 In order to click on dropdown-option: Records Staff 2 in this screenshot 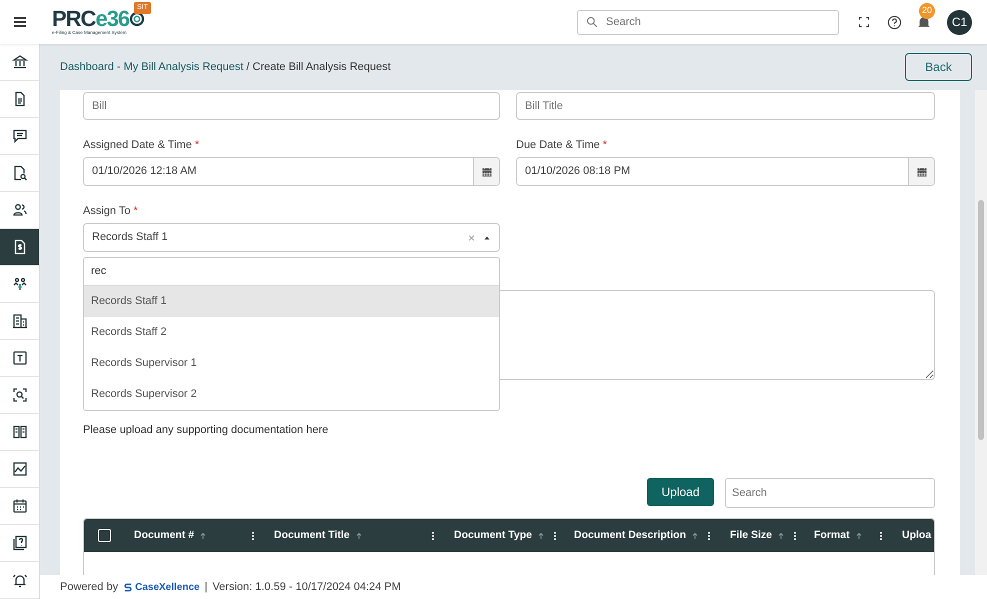, I will do `click(291, 332)`.